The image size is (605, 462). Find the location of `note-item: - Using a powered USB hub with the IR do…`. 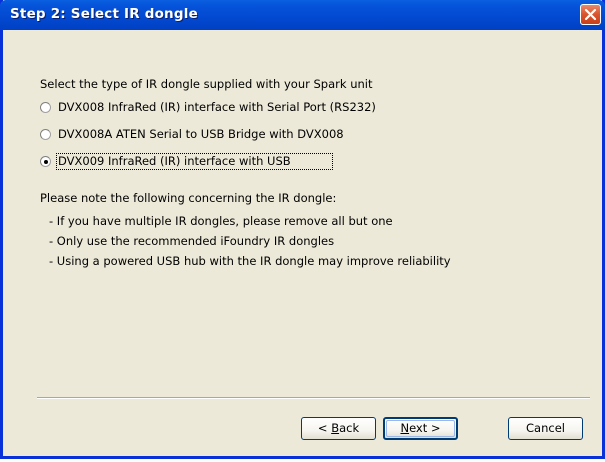

note-item: - Using a powered USB hub with the IR do… is located at coordinates (250, 261).